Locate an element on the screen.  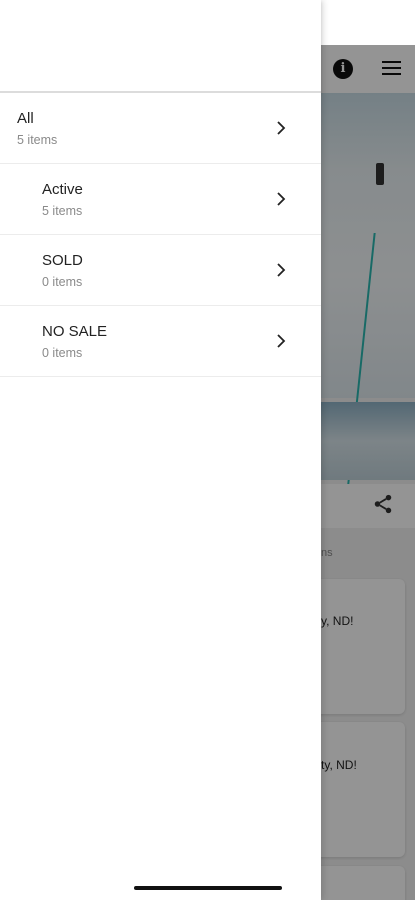
drawer-item-label: Active is located at coordinates (62, 189).